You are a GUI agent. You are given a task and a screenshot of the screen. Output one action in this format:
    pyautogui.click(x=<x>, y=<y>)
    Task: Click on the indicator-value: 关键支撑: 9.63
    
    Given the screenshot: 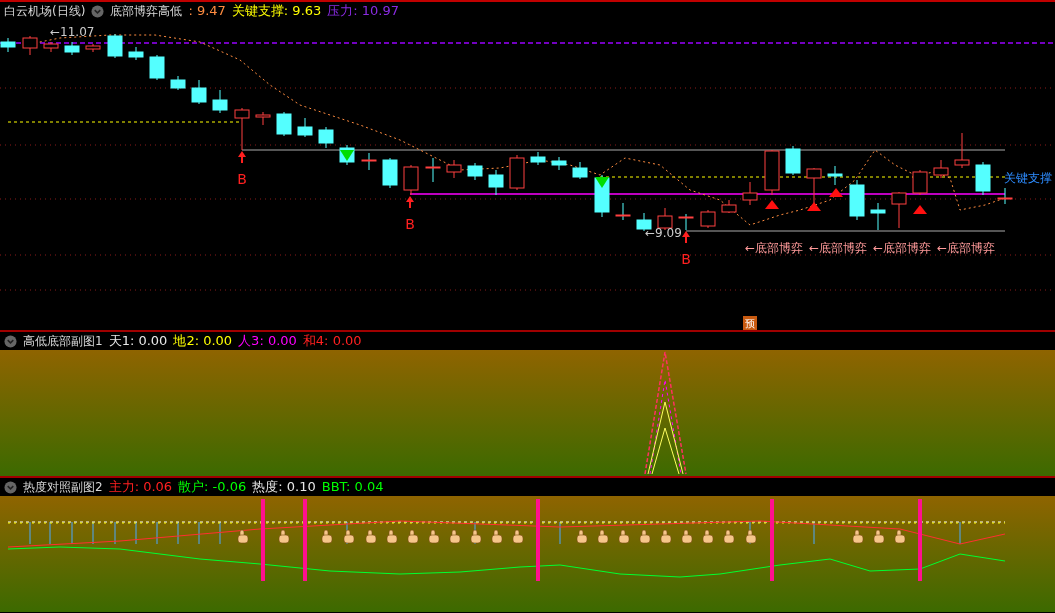 What is the action you would take?
    pyautogui.click(x=276, y=11)
    